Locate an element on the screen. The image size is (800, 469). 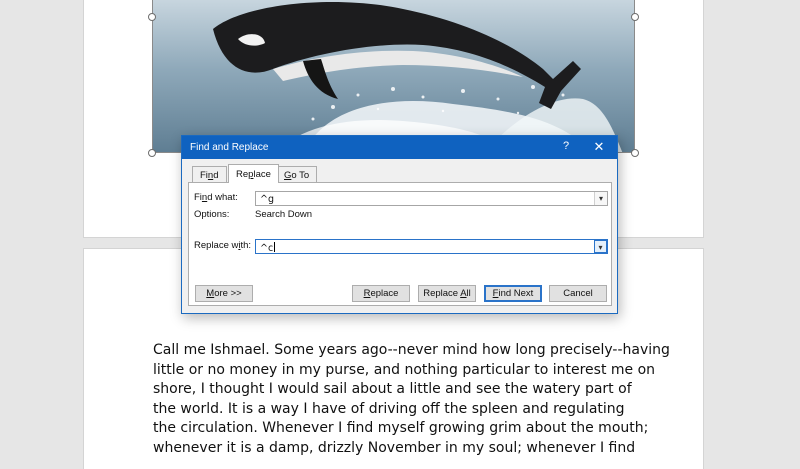
replace-with-label: Replace with: is located at coordinates (223, 245).